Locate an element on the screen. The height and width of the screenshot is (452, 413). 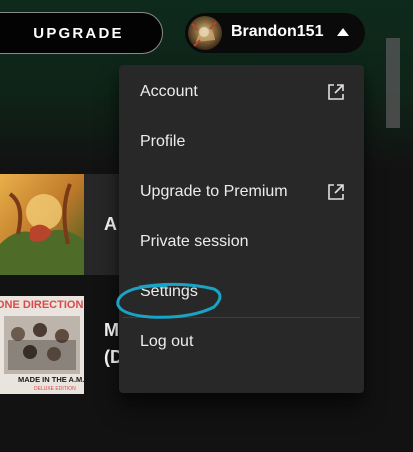
user-menu-button: Brandon151 is located at coordinates (275, 33).